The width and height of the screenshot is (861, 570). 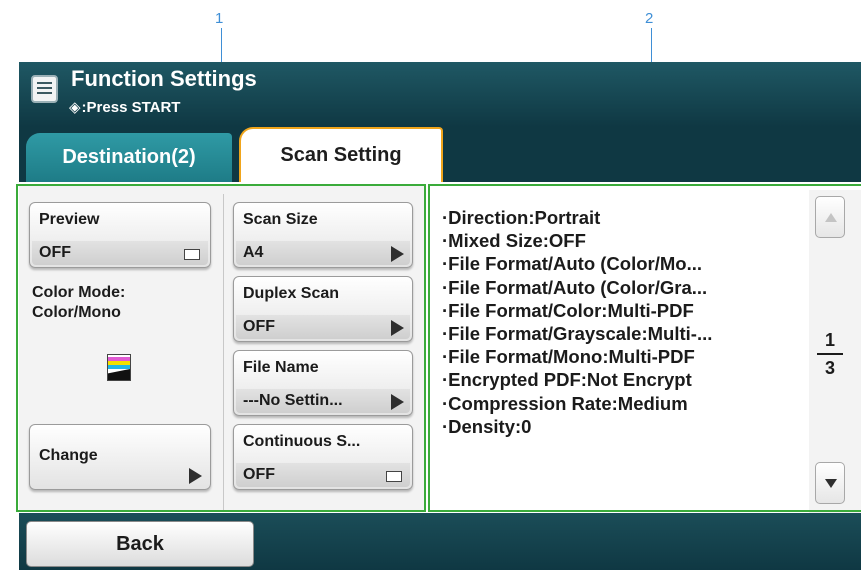 I want to click on start-diamond-icon: ◈, so click(x=75, y=107).